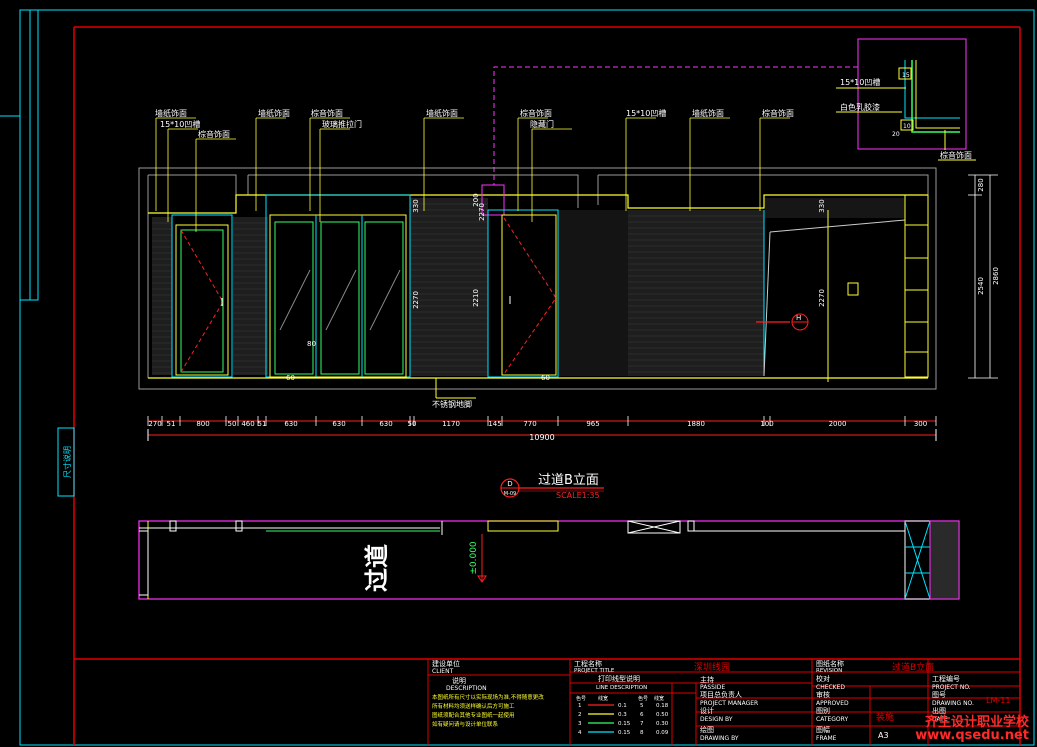 Image resolution: width=1037 pixels, height=747 pixels. Describe the element at coordinates (659, 698) in the screenshot. I see `tb-line-head-4: 线宽` at that location.